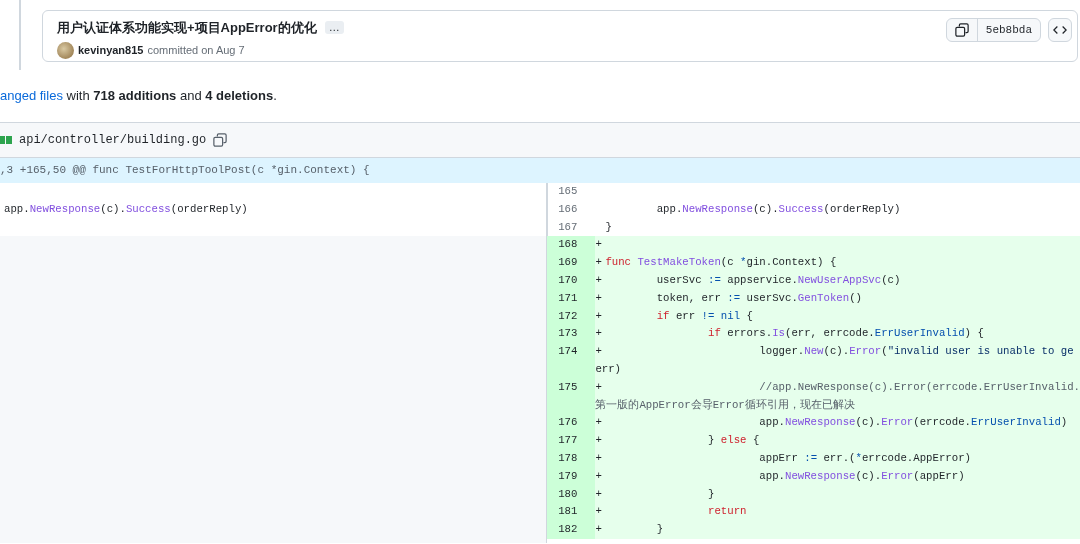 The image size is (1080, 544). I want to click on code-line: token, err := userSvc.GenToken(), so click(759, 298).